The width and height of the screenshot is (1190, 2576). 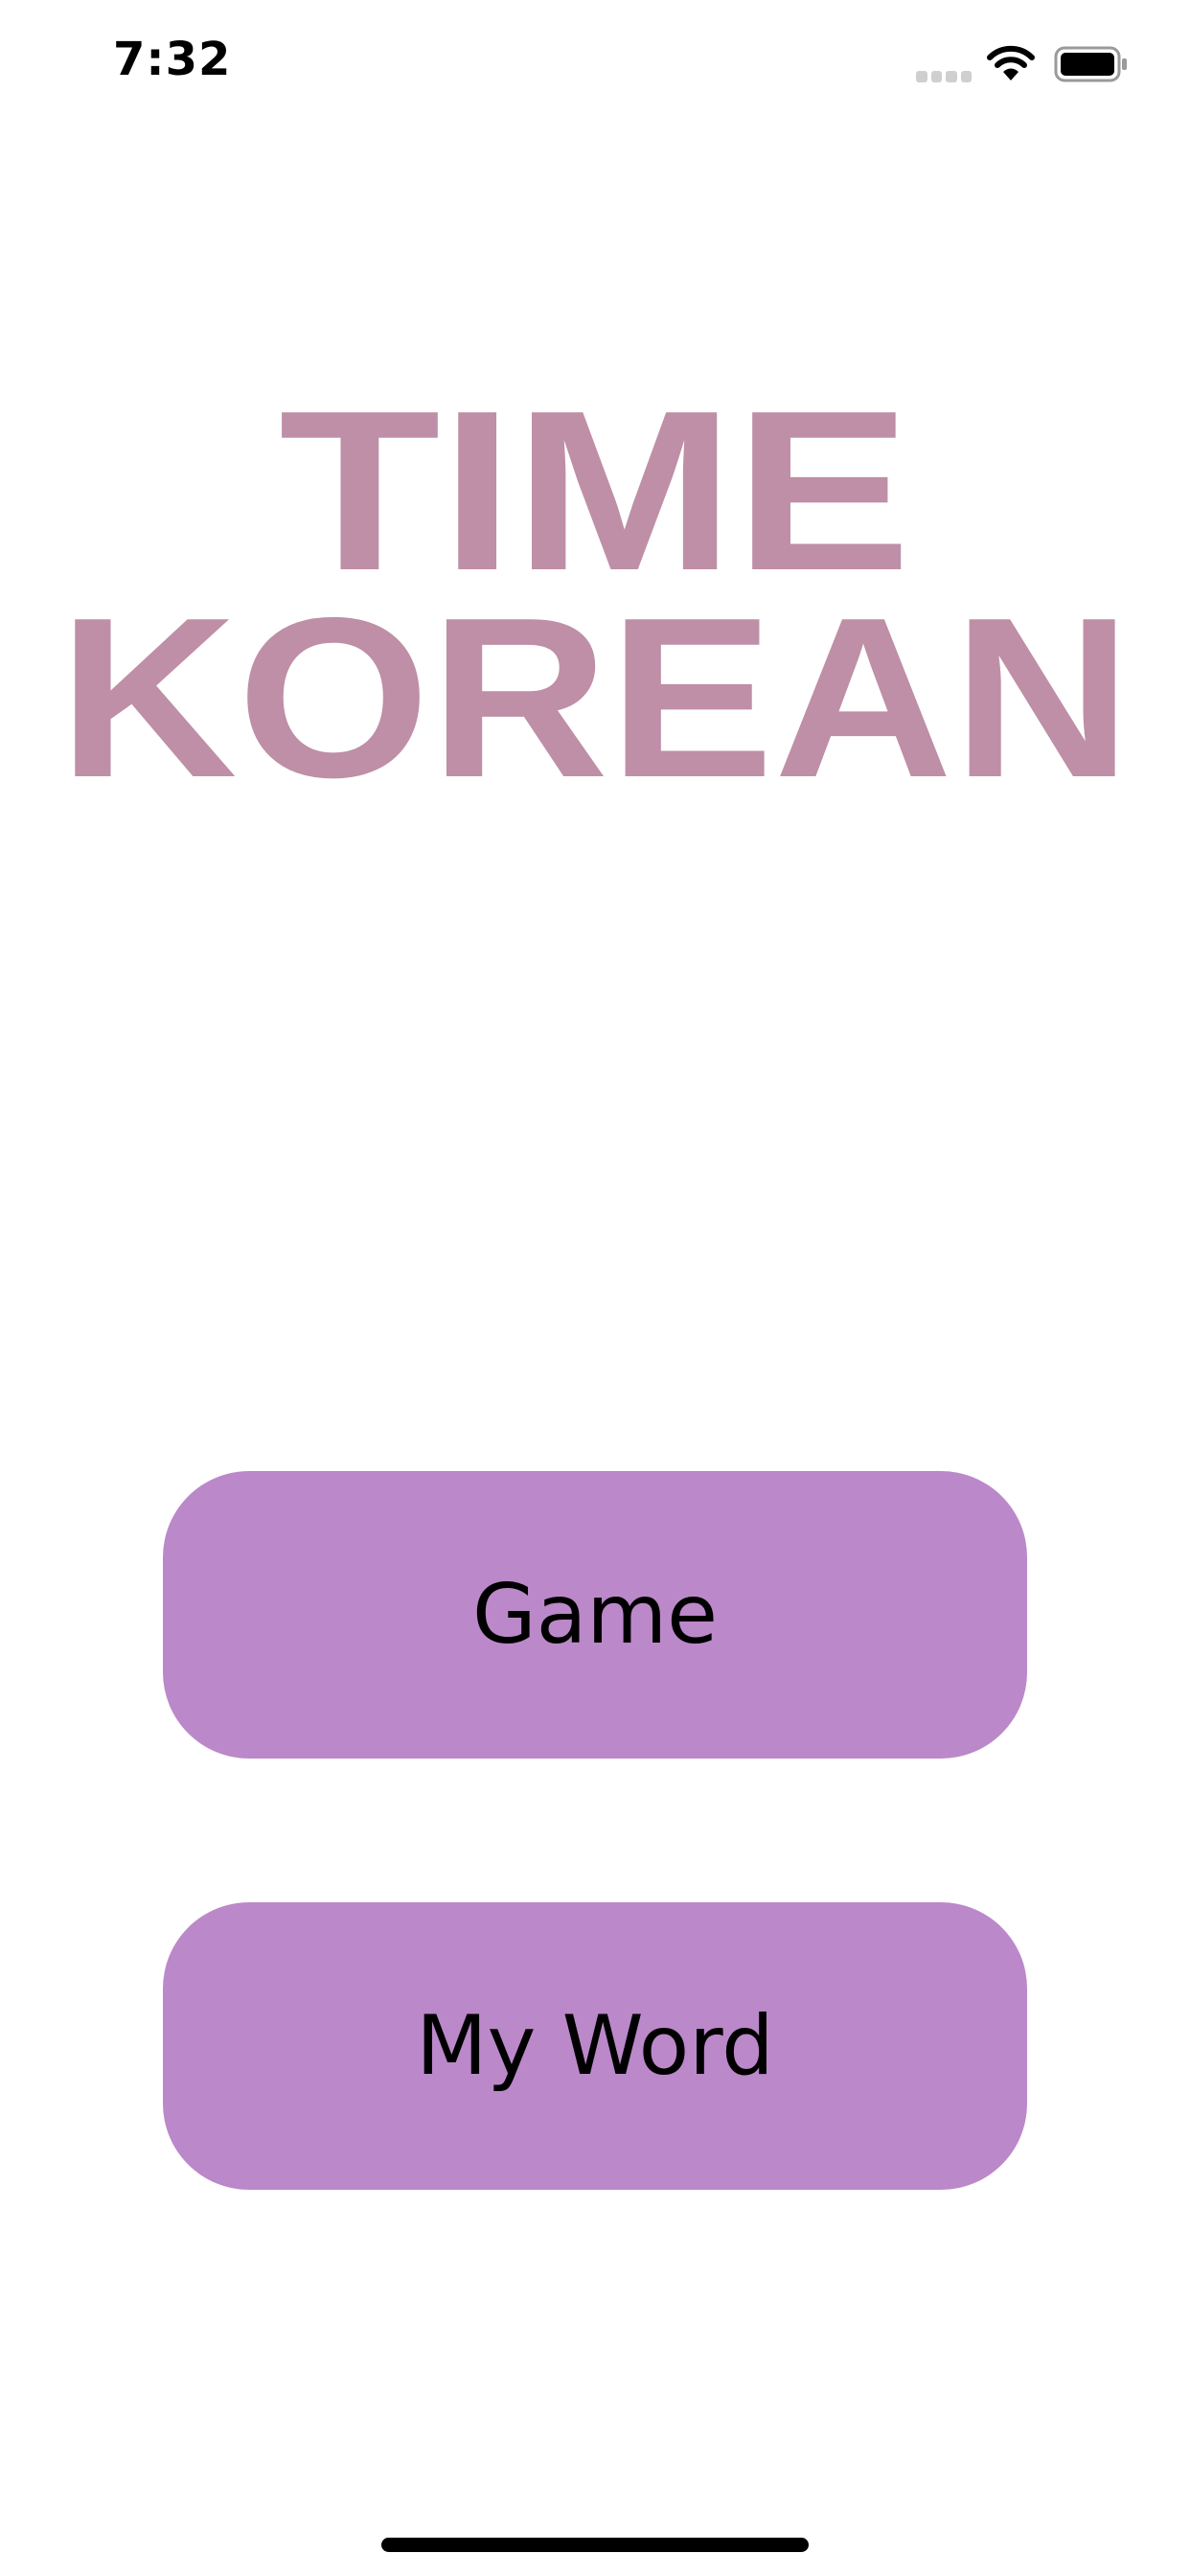 I want to click on logo-line-korean: KOREAN, so click(x=595, y=683).